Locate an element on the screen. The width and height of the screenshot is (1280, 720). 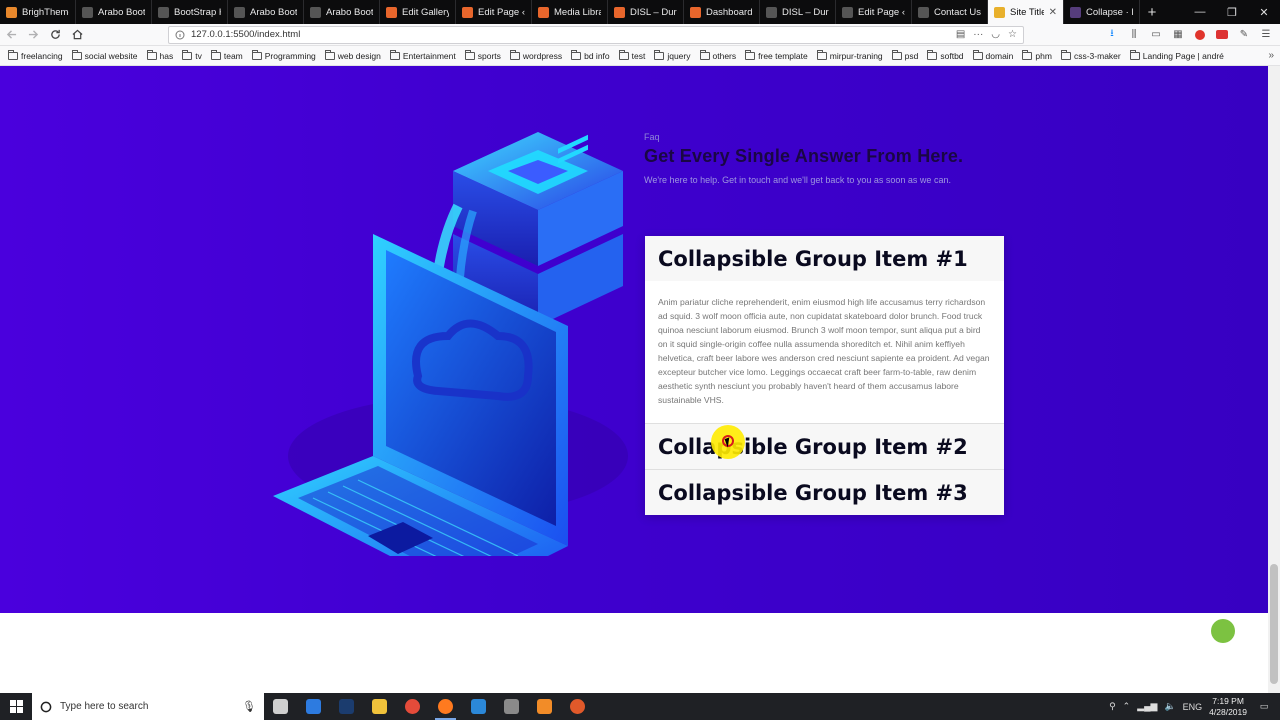
bookmark-item: wordpress is located at coordinates (535, 55).